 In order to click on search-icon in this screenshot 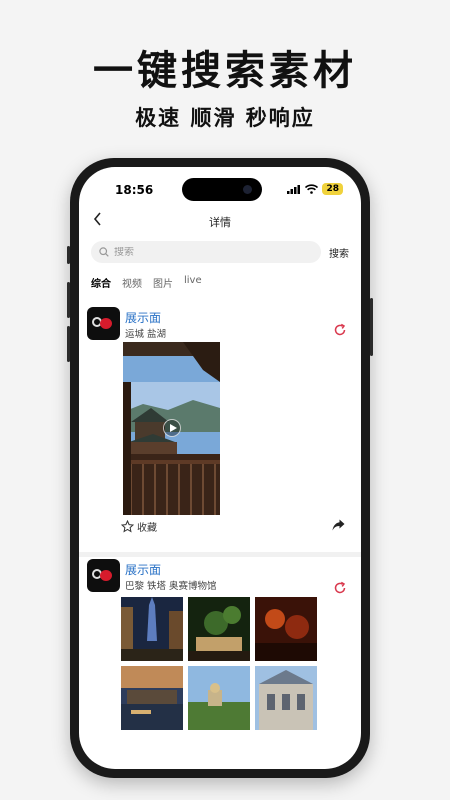, I will do `click(104, 252)`.